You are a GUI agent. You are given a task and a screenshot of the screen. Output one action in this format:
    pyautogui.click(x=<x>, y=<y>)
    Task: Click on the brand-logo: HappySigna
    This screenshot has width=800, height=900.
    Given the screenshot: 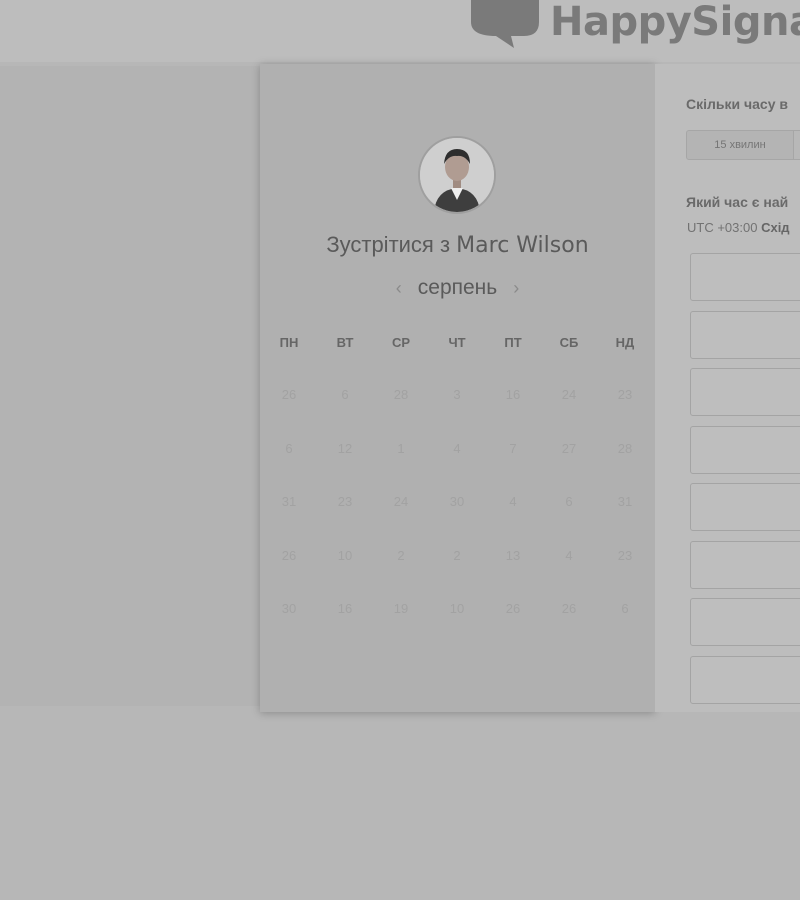 What is the action you would take?
    pyautogui.click(x=633, y=26)
    